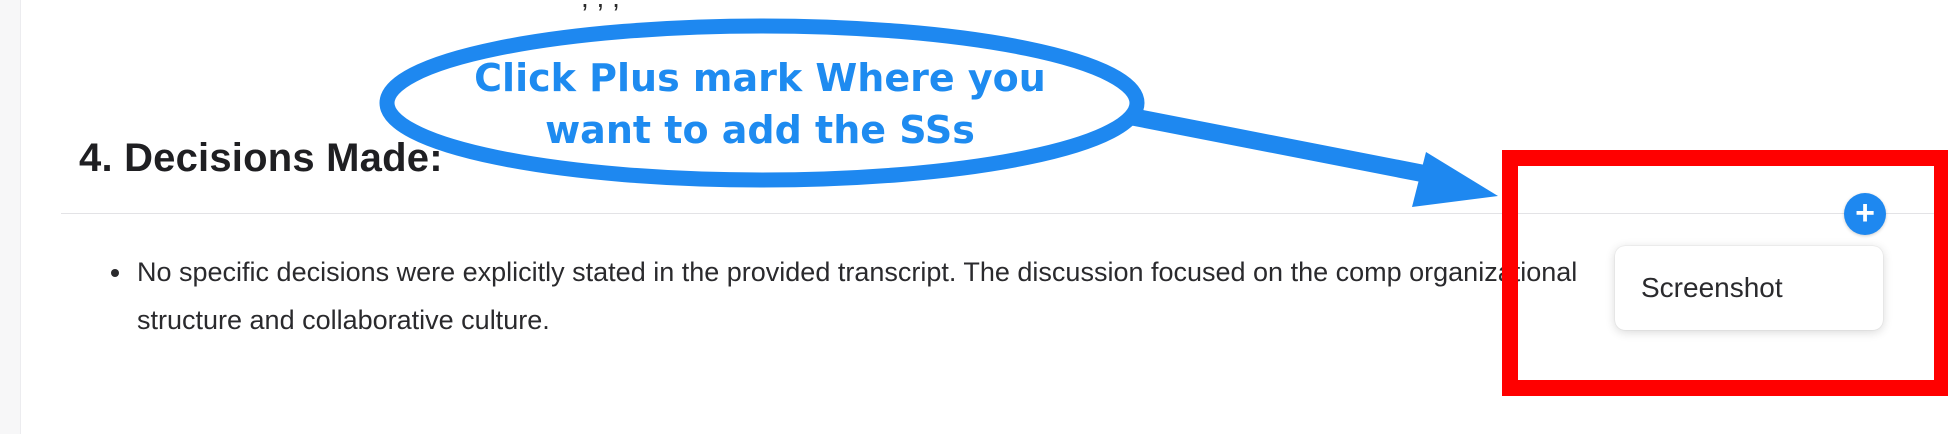  I want to click on insert-menu: Screenshot, so click(1749, 288).